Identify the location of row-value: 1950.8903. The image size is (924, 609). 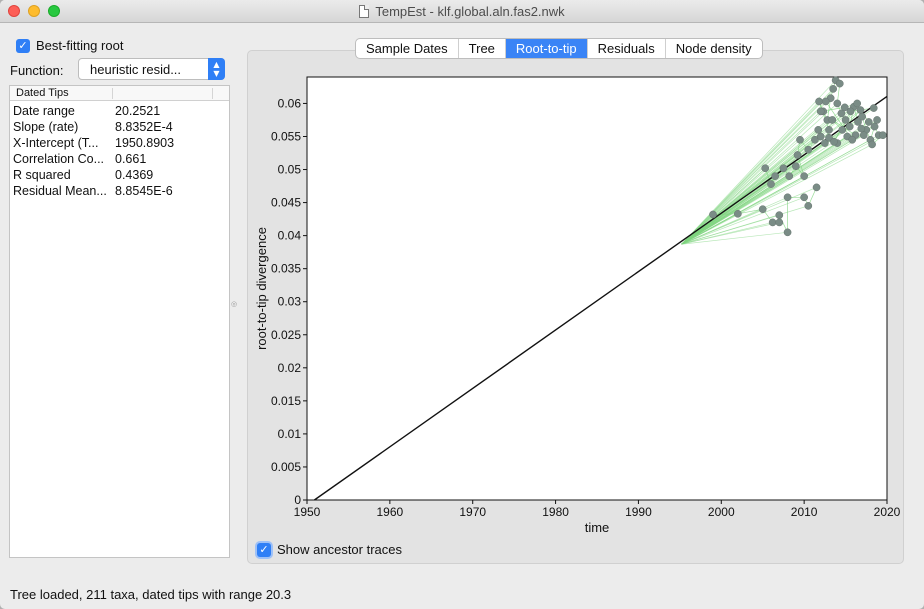
(145, 143).